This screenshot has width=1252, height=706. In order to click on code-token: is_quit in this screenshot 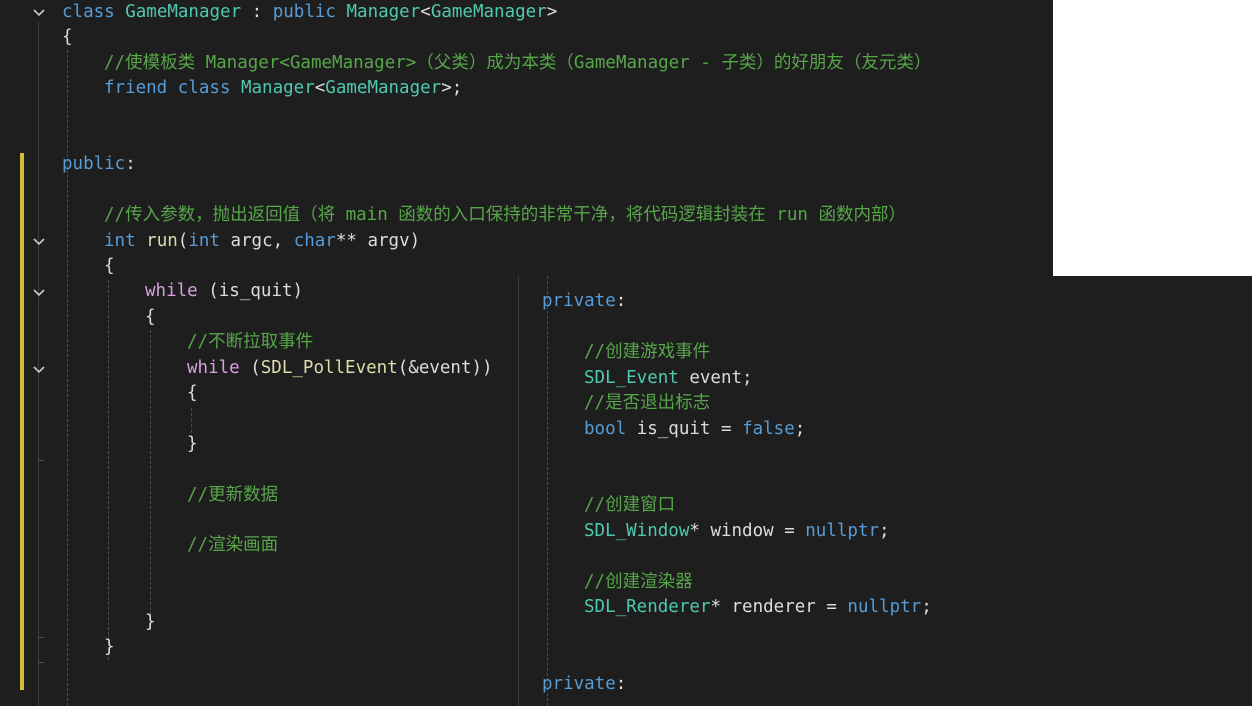, I will do `click(673, 428)`.